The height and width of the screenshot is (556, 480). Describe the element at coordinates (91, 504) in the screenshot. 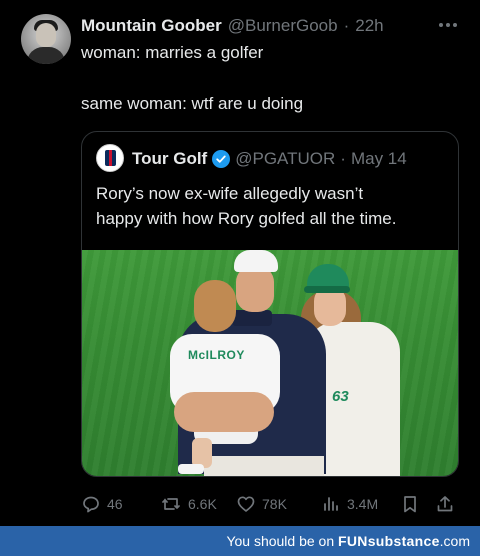

I see `reply-icon` at that location.